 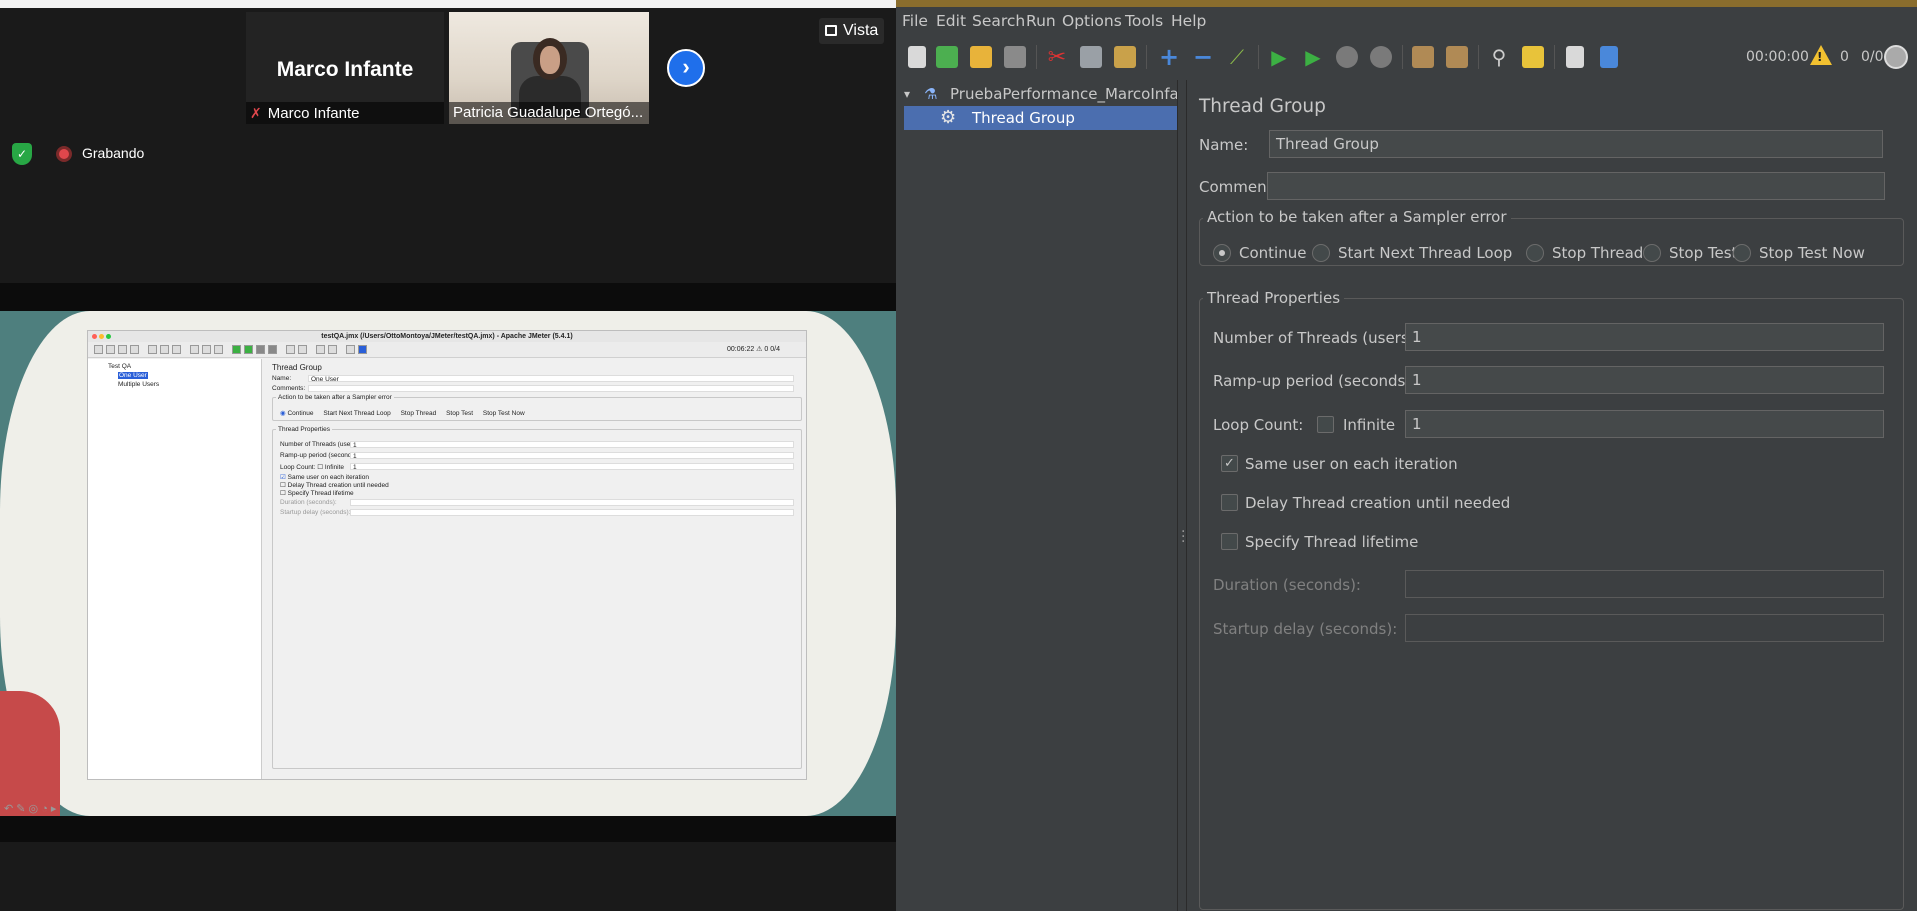 I want to click on tree-item-label: Thread Group, so click(x=1023, y=118).